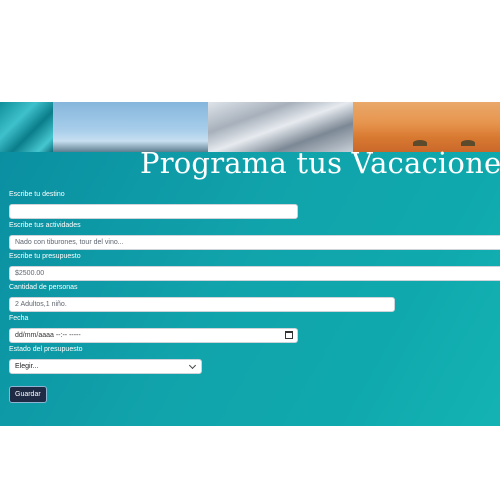  What do you see at coordinates (48, 335) in the screenshot?
I see `fecha-value: dd/mm/aaaa --:-- -----` at bounding box center [48, 335].